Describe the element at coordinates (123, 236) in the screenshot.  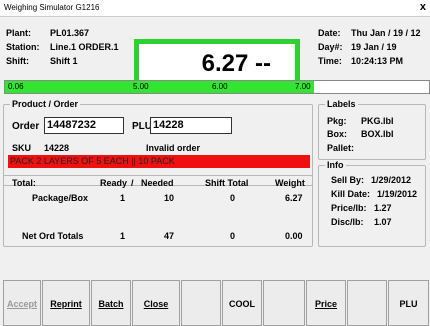
I see `row-netord-ready: 1` at that location.